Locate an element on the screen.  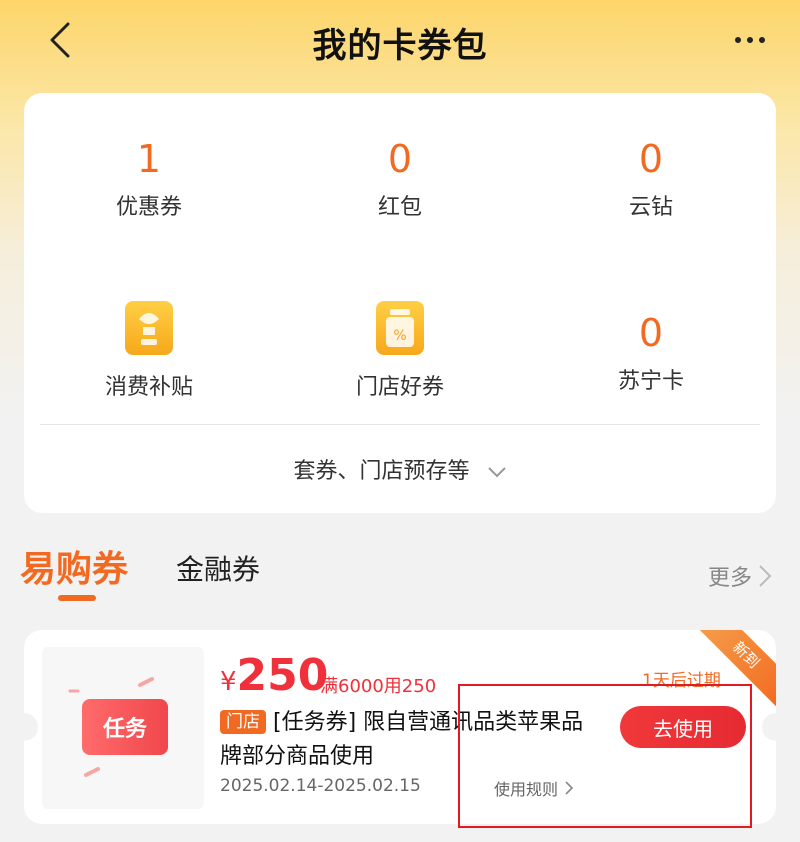
coupon-amount: 250 is located at coordinates (282, 675).